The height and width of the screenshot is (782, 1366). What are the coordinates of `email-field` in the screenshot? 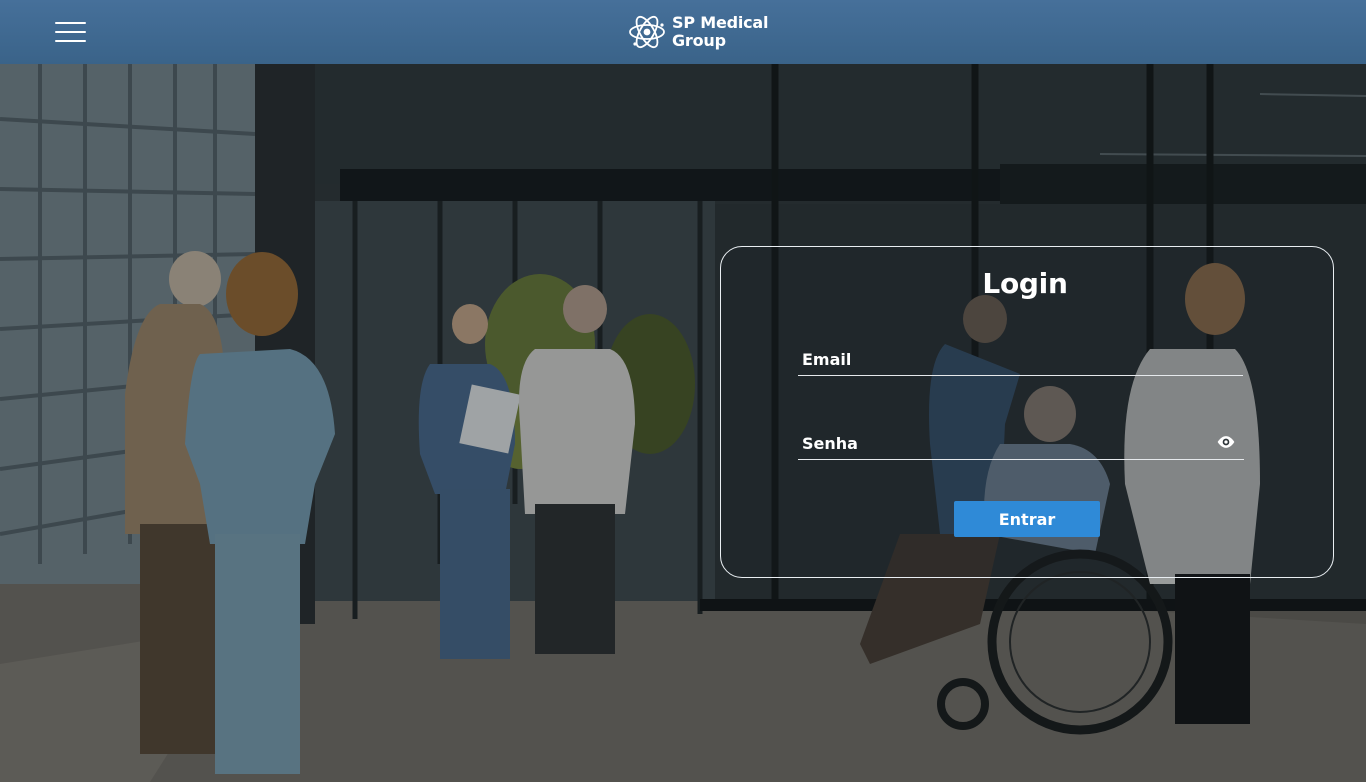 It's located at (1020, 360).